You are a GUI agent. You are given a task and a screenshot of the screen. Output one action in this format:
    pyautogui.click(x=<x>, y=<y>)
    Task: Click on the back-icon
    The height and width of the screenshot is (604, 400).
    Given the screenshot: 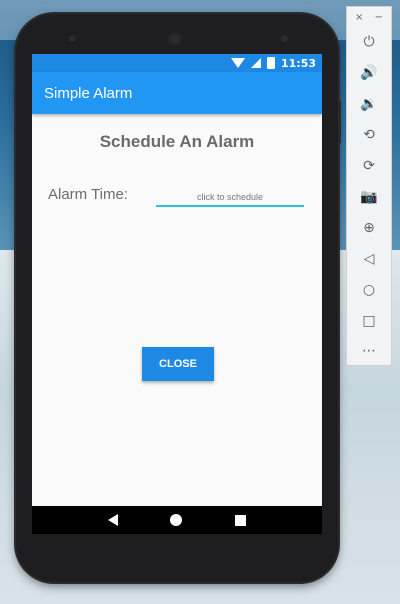 What is the action you would take?
    pyautogui.click(x=113, y=520)
    